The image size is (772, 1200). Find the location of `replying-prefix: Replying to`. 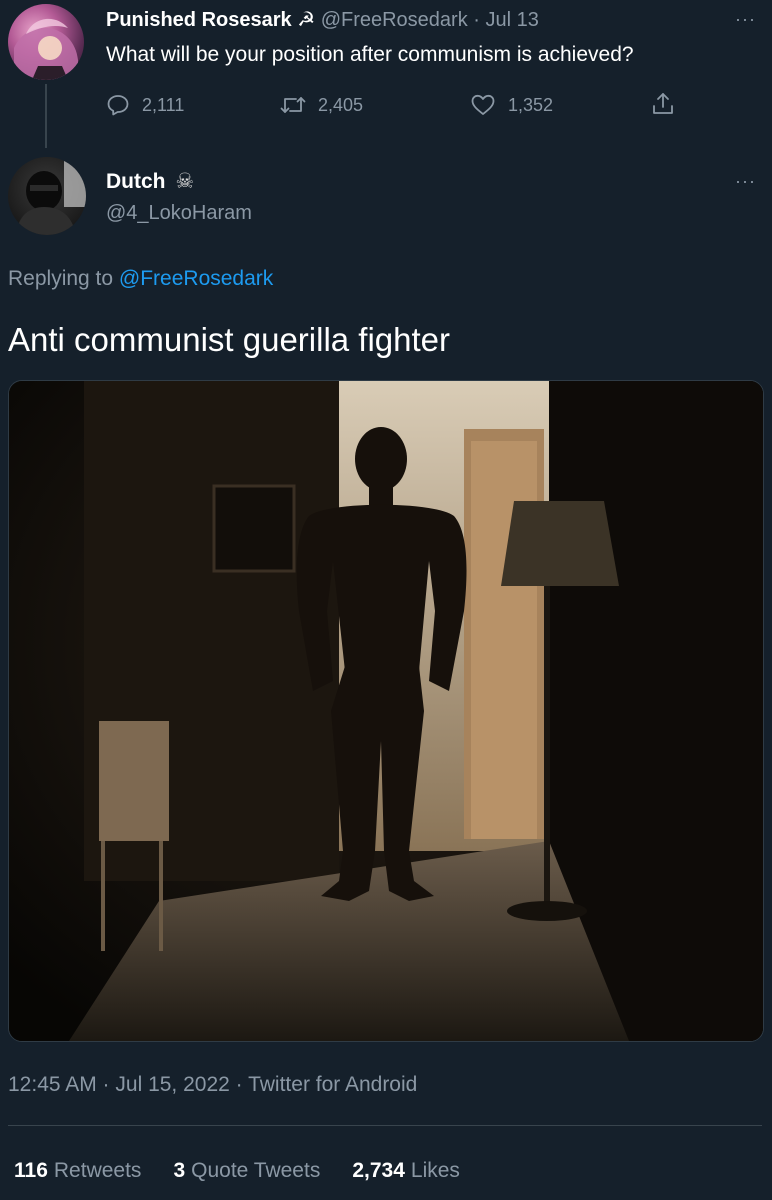

replying-prefix: Replying to is located at coordinates (61, 278).